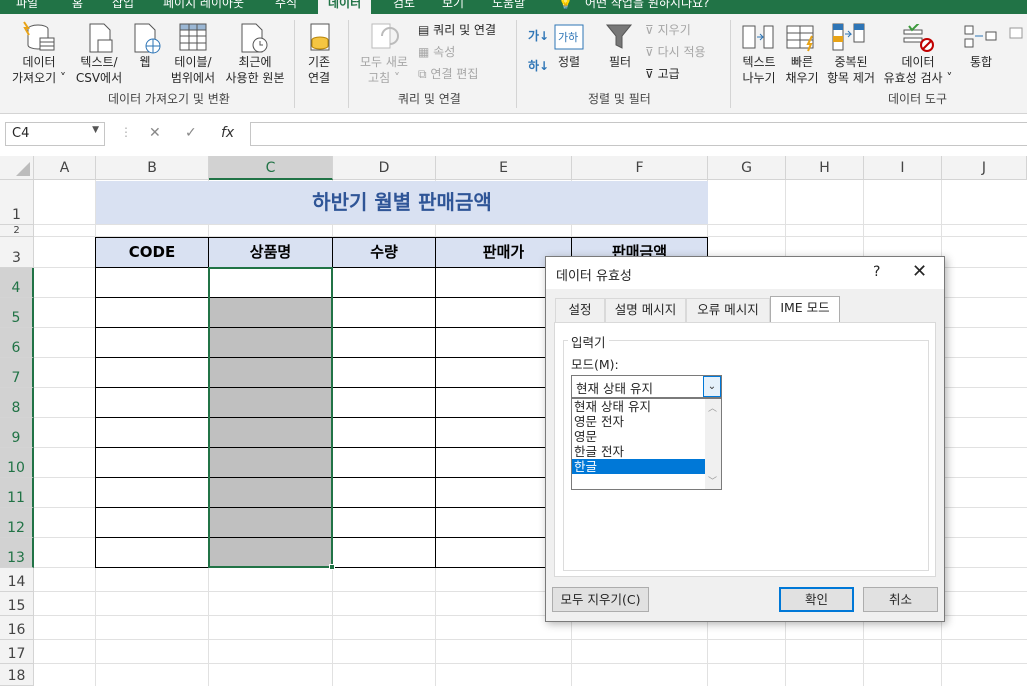 The image size is (1027, 686). What do you see at coordinates (805, 309) in the screenshot?
I see `tab-ime-mode: IME 모드` at bounding box center [805, 309].